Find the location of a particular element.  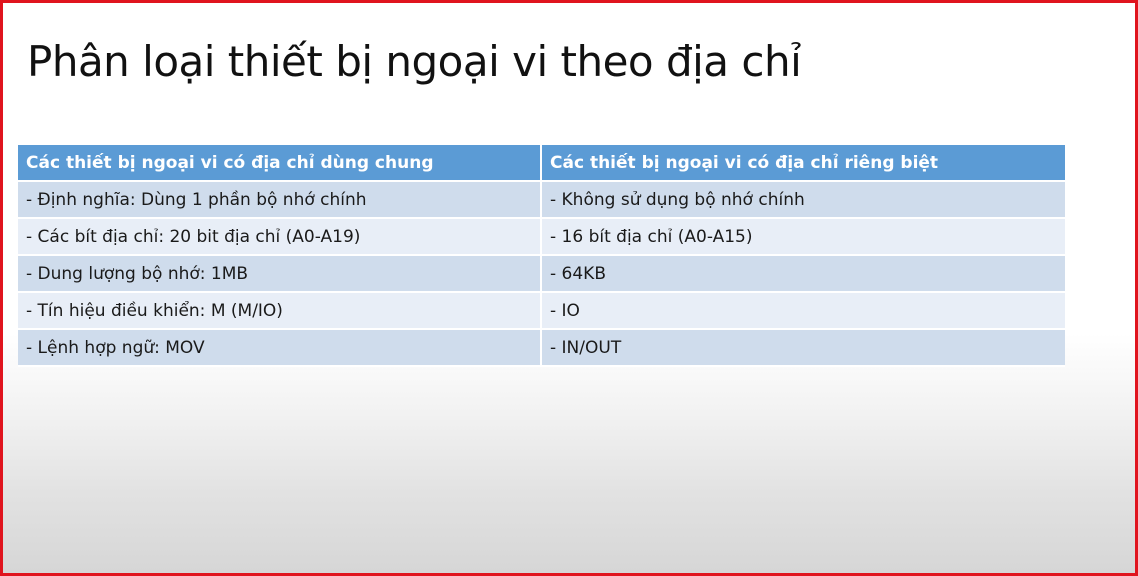

cell-shared-definition: - Định nghĩa: Dùng 1 phần bộ nhớ chính is located at coordinates (279, 200).